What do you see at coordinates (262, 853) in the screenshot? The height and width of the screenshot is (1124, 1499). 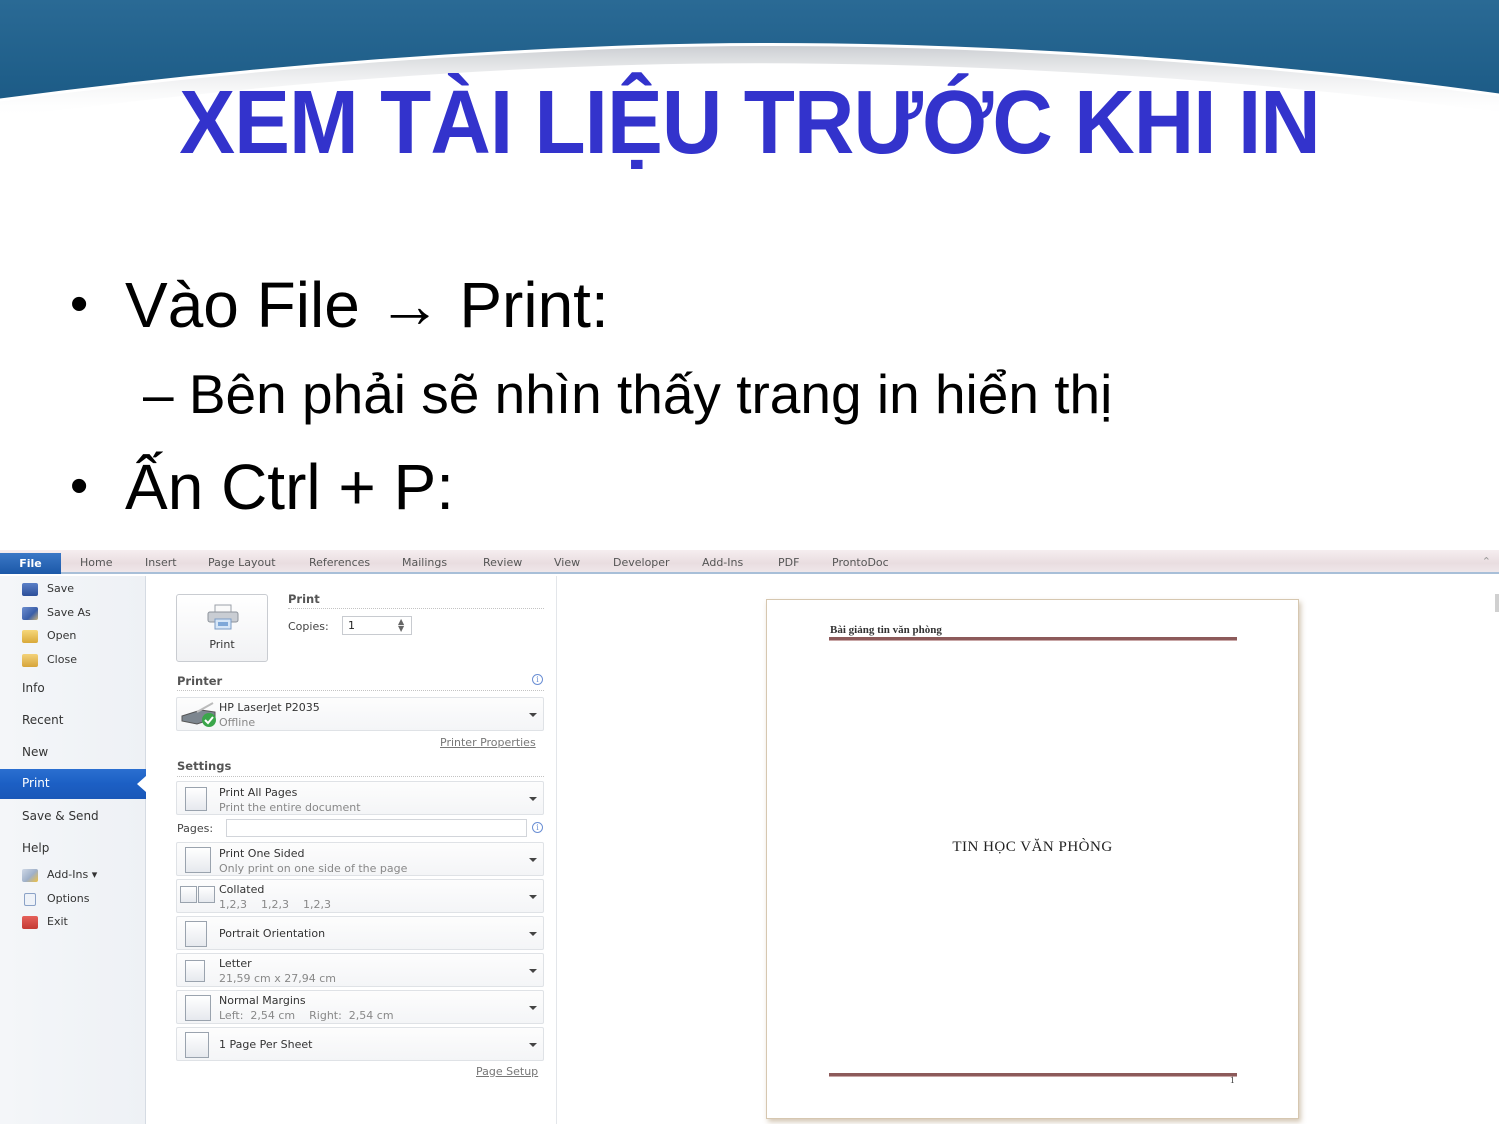 I see `setting-title: Print One Sided` at bounding box center [262, 853].